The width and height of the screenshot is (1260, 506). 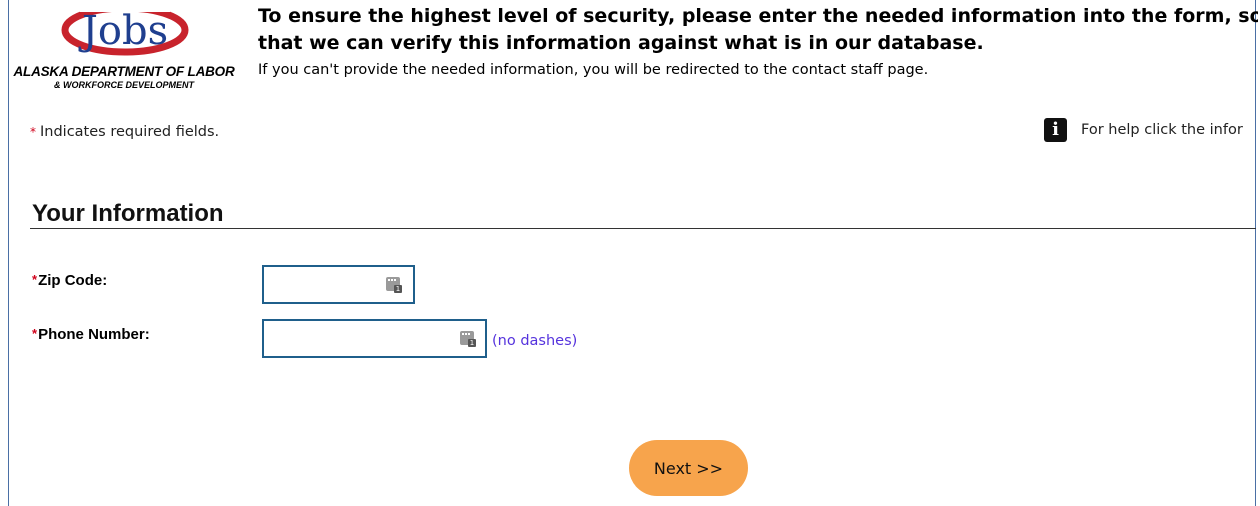 What do you see at coordinates (123, 31) in the screenshot?
I see `logo-wordmark: Jobs` at bounding box center [123, 31].